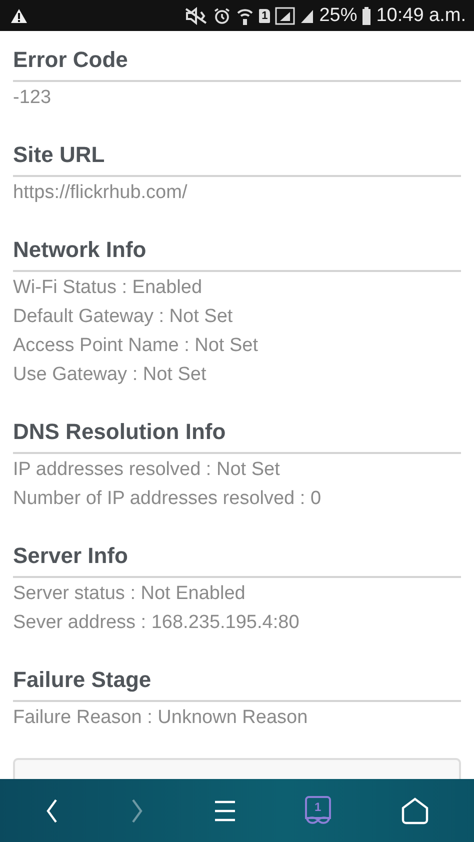  Describe the element at coordinates (237, 158) in the screenshot. I see `section-heading: Site URL` at that location.